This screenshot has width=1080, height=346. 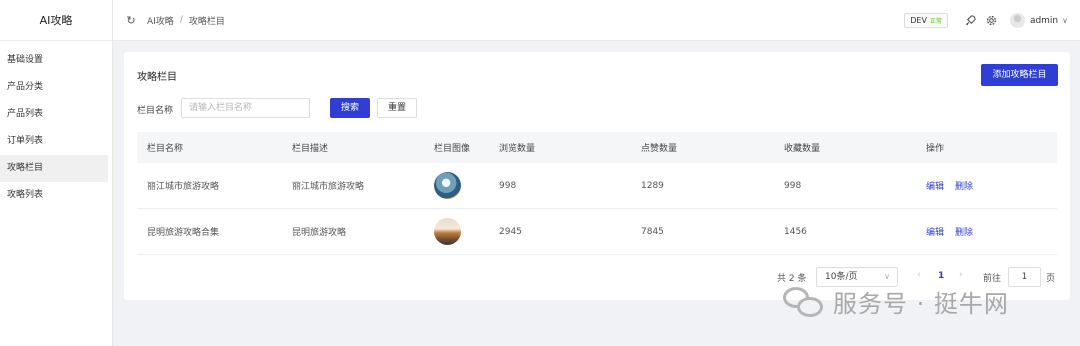 What do you see at coordinates (935, 21) in the screenshot?
I see `env-status: 正常` at bounding box center [935, 21].